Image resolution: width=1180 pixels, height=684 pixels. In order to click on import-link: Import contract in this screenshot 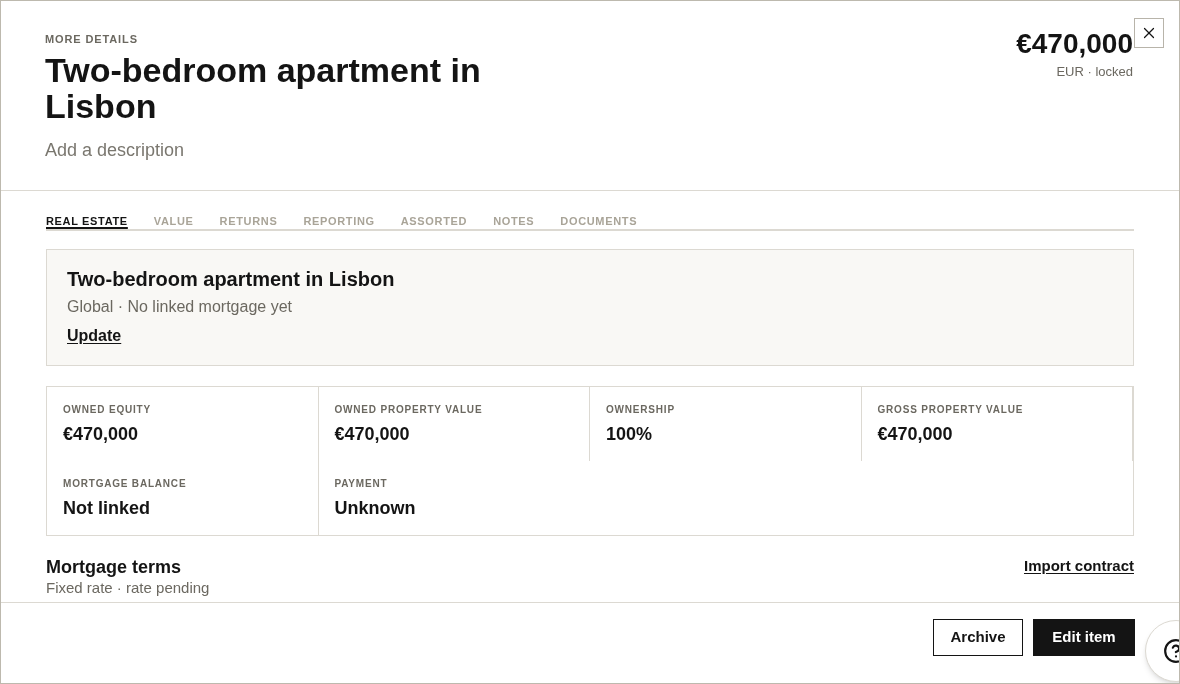, I will do `click(1079, 566)`.